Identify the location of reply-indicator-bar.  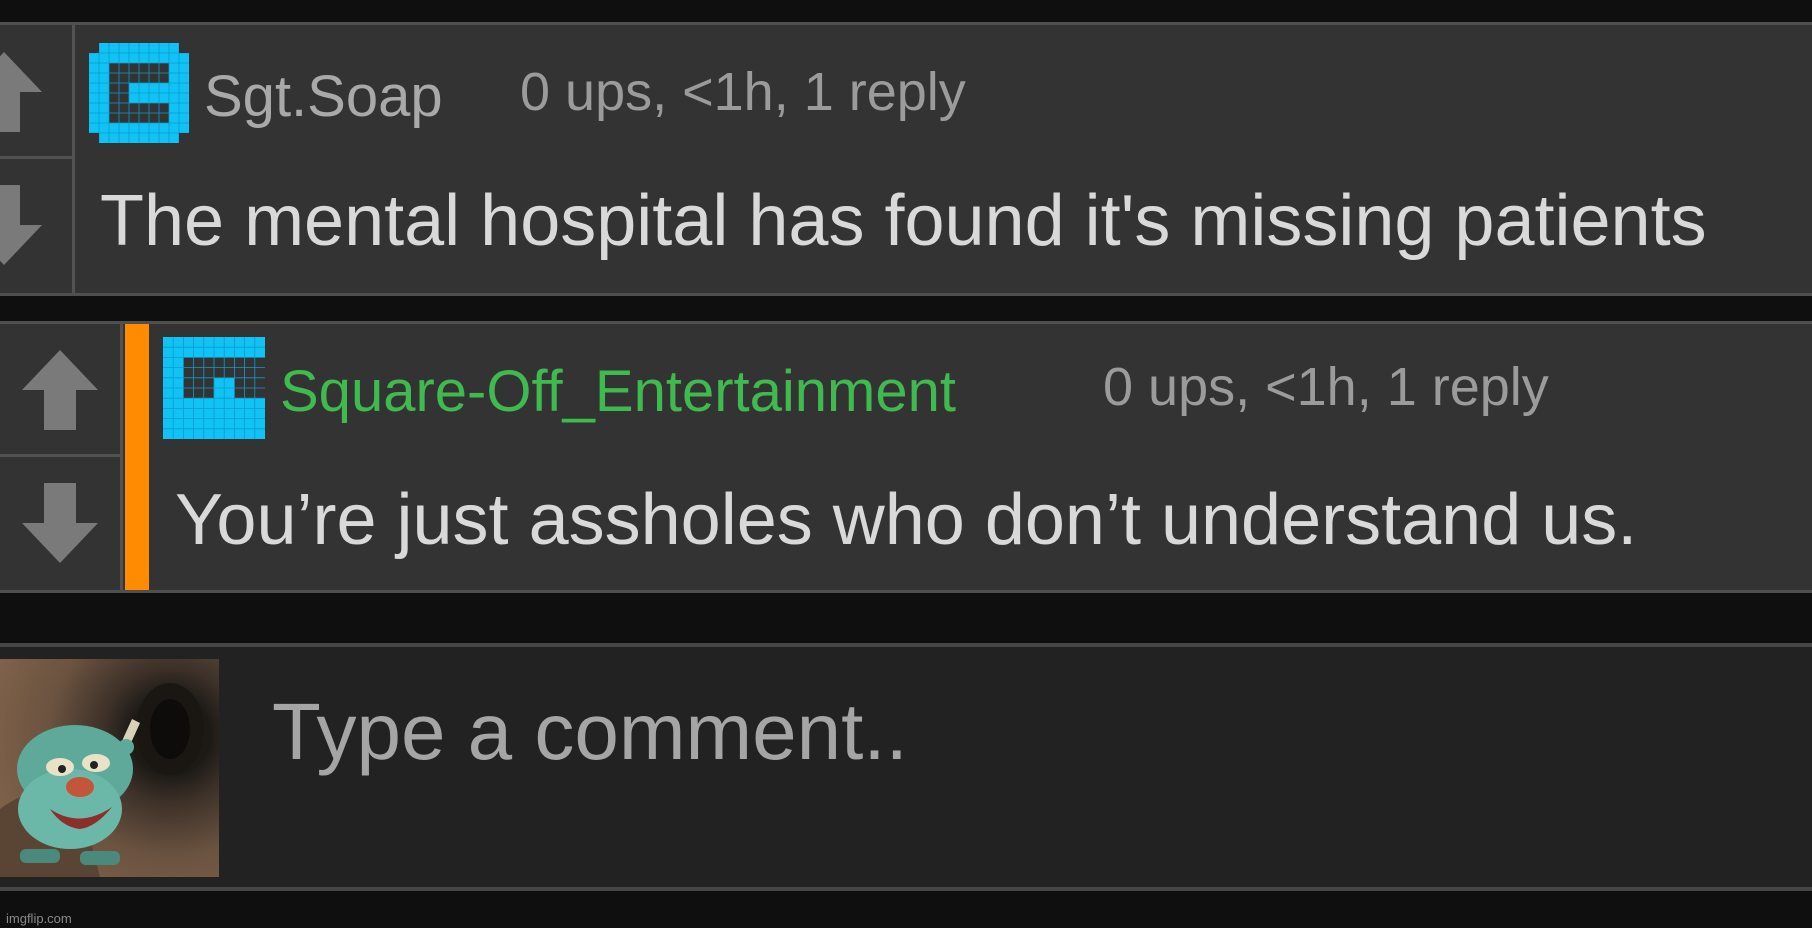
(137, 457).